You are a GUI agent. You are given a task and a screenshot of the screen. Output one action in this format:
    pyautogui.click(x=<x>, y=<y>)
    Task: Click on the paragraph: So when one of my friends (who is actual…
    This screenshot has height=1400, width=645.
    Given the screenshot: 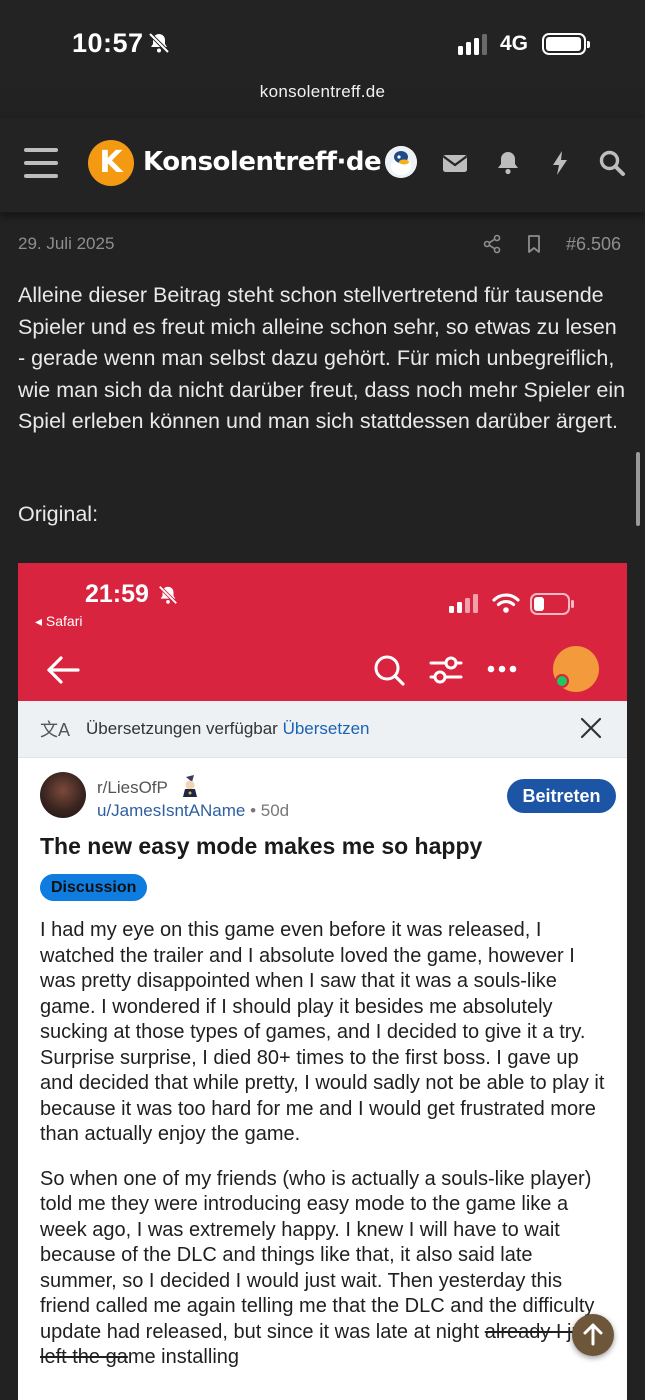 What is the action you would take?
    pyautogui.click(x=324, y=1269)
    